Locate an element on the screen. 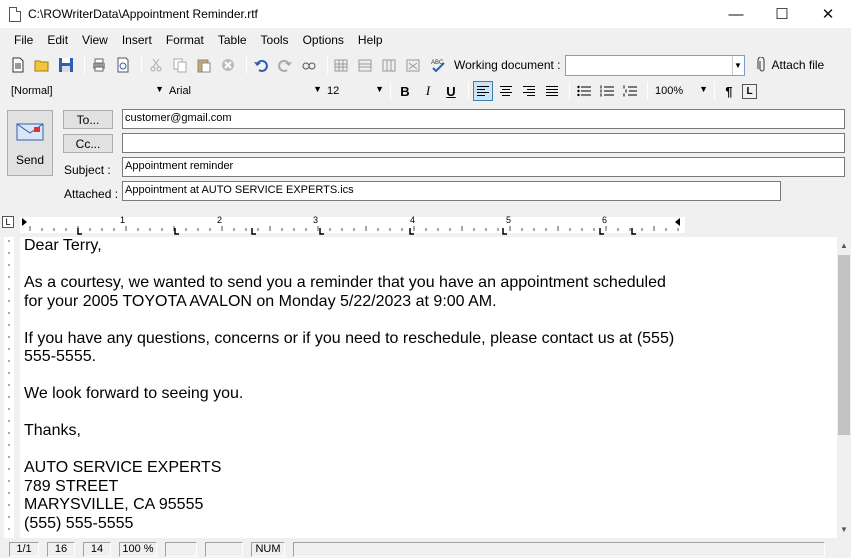 Image resolution: width=851 pixels, height=558 pixels. vertical-scrollbar: ▲ ▼ is located at coordinates (844, 387).